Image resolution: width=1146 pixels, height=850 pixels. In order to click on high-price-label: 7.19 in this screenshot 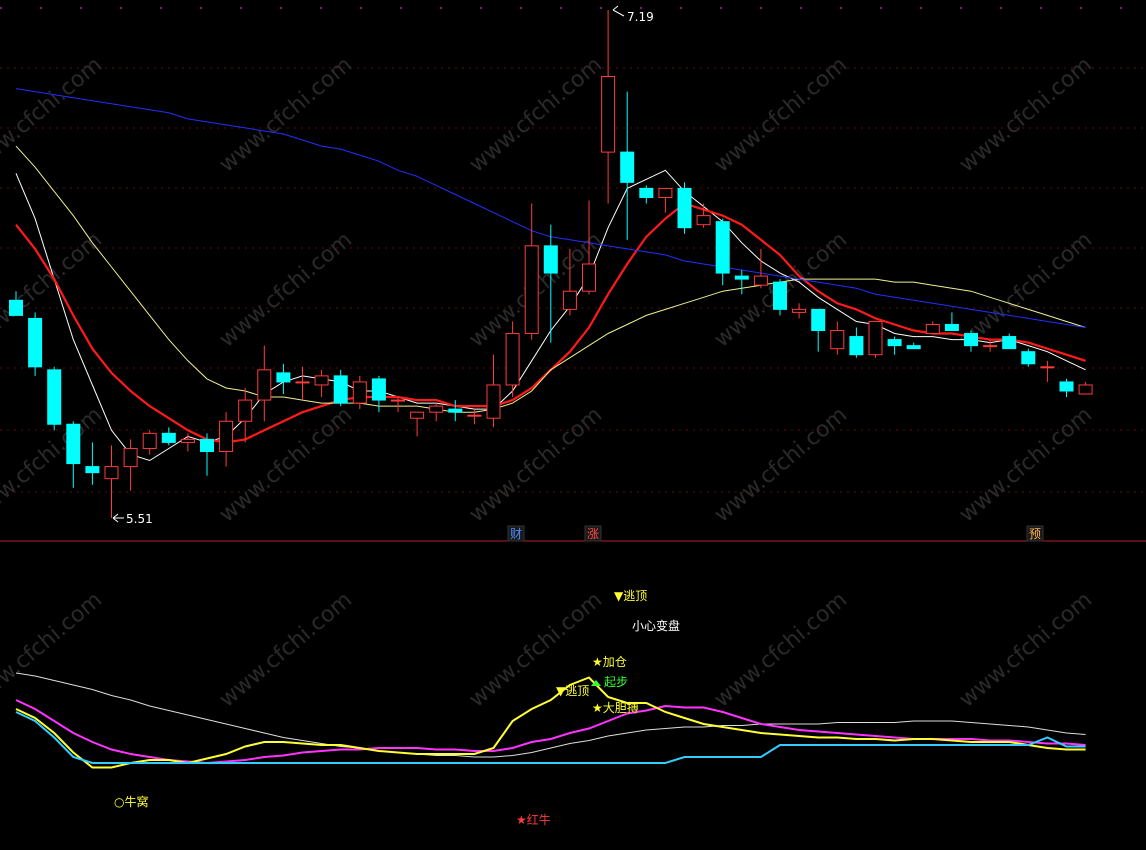, I will do `click(640, 17)`.